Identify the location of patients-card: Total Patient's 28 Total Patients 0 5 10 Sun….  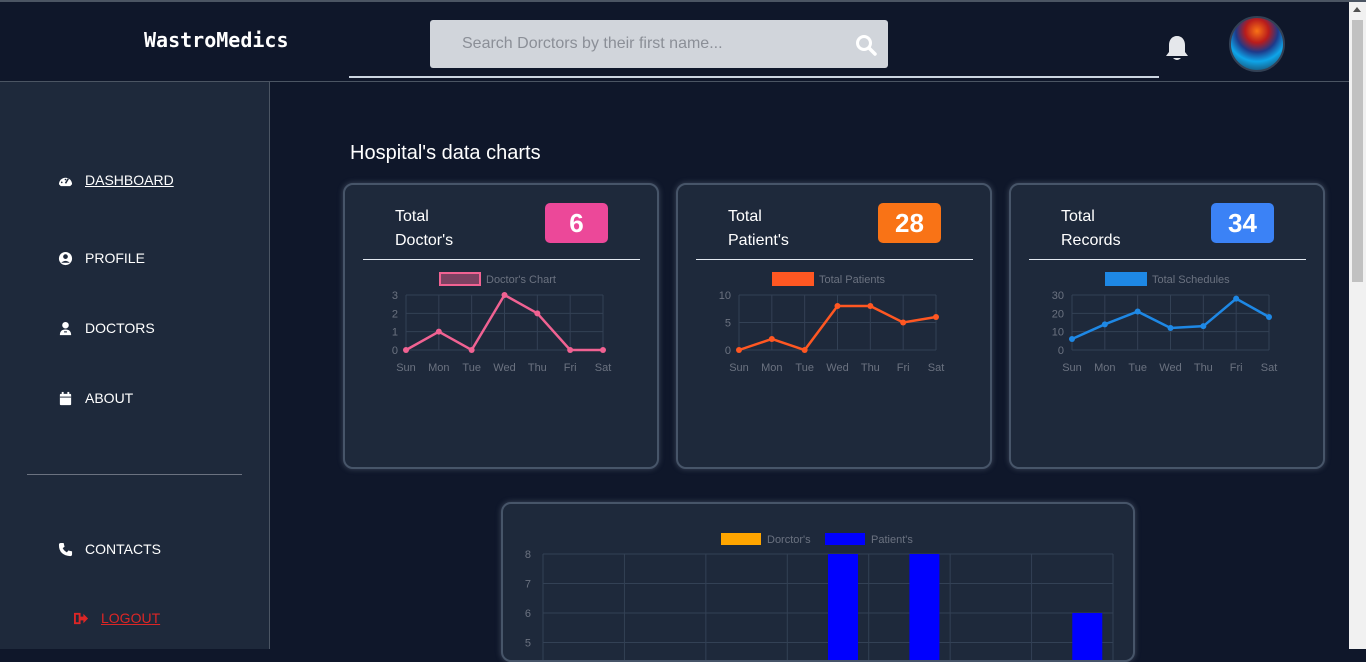
(834, 326).